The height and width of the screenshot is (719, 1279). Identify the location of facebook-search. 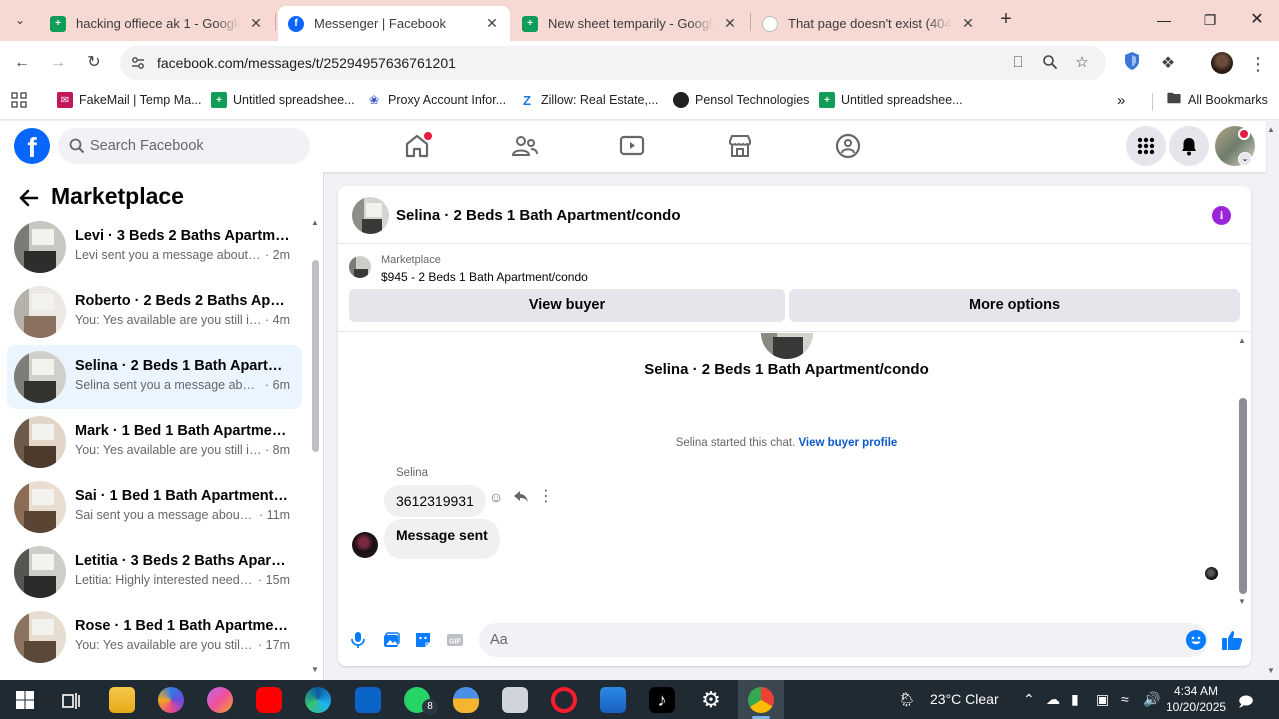
(184, 146).